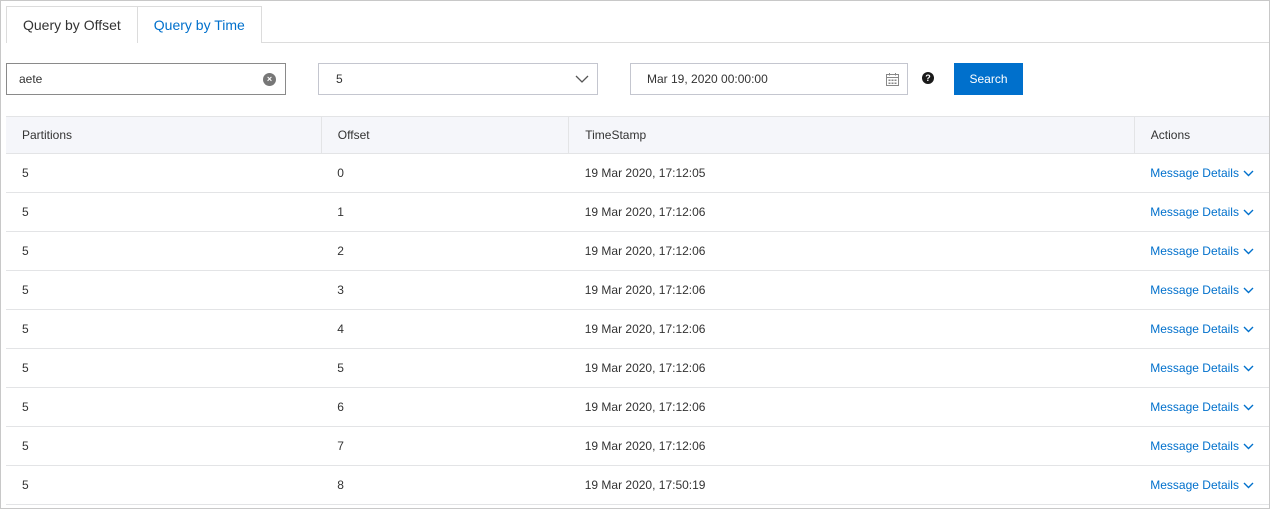 This screenshot has width=1270, height=509. What do you see at coordinates (340, 173) in the screenshot?
I see `cell-offset: 0` at bounding box center [340, 173].